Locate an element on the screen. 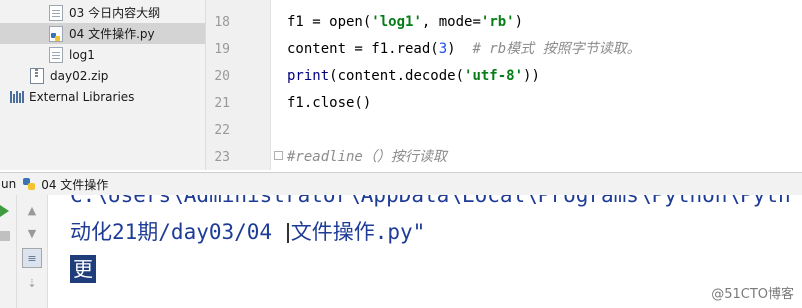 The width and height of the screenshot is (802, 308). code-text: f1.close() is located at coordinates (329, 103).